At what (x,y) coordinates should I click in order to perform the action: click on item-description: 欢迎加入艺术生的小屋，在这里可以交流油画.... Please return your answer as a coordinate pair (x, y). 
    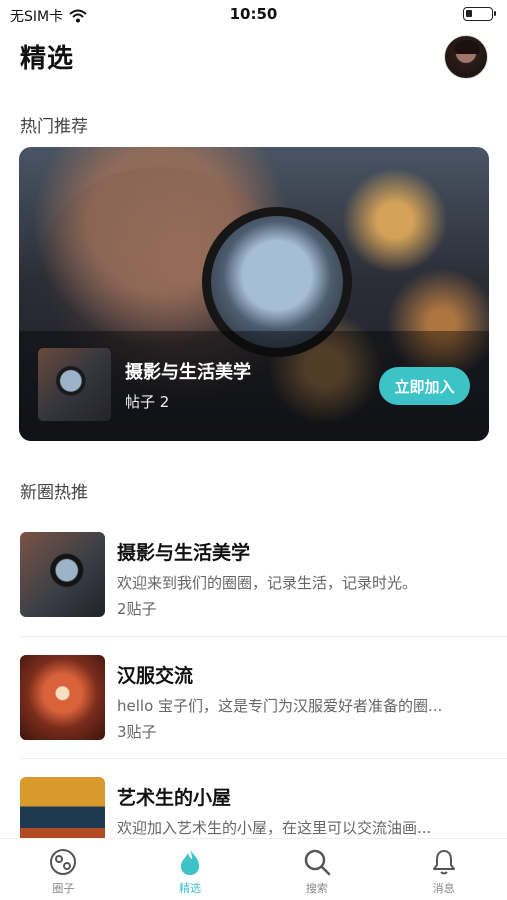
    Looking at the image, I should click on (274, 828).